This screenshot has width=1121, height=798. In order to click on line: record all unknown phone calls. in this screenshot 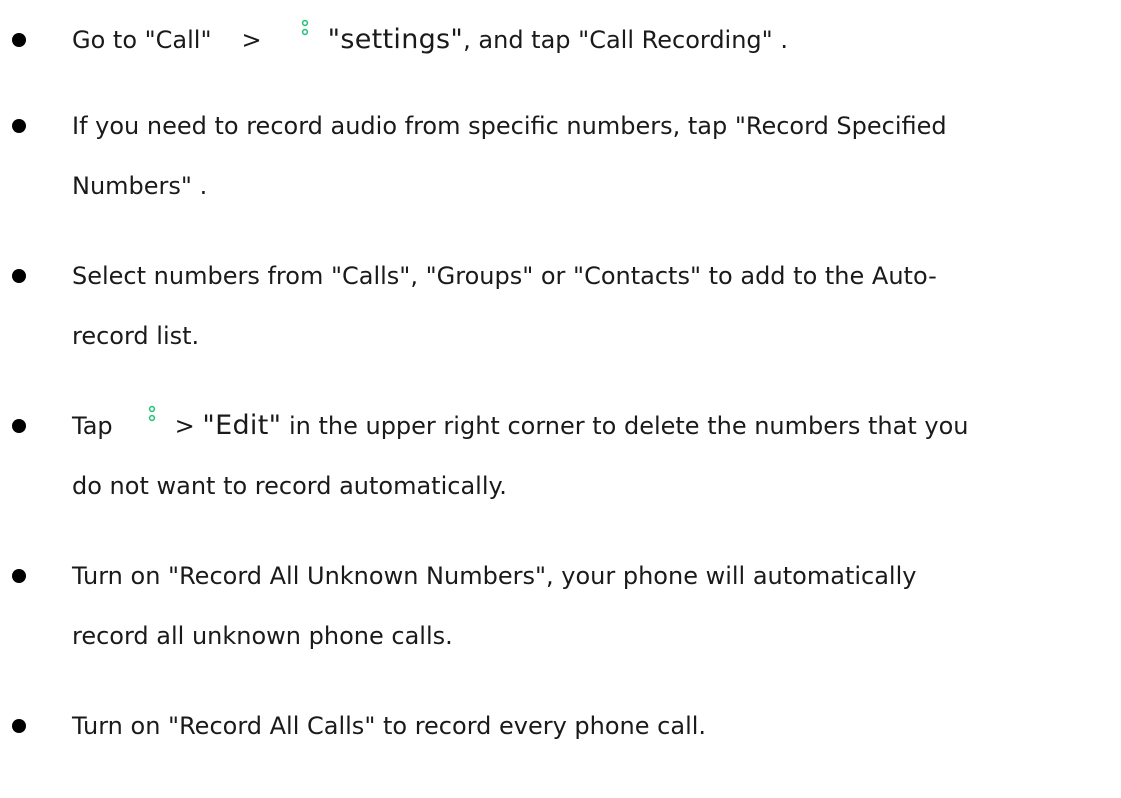, I will do `click(560, 636)`.